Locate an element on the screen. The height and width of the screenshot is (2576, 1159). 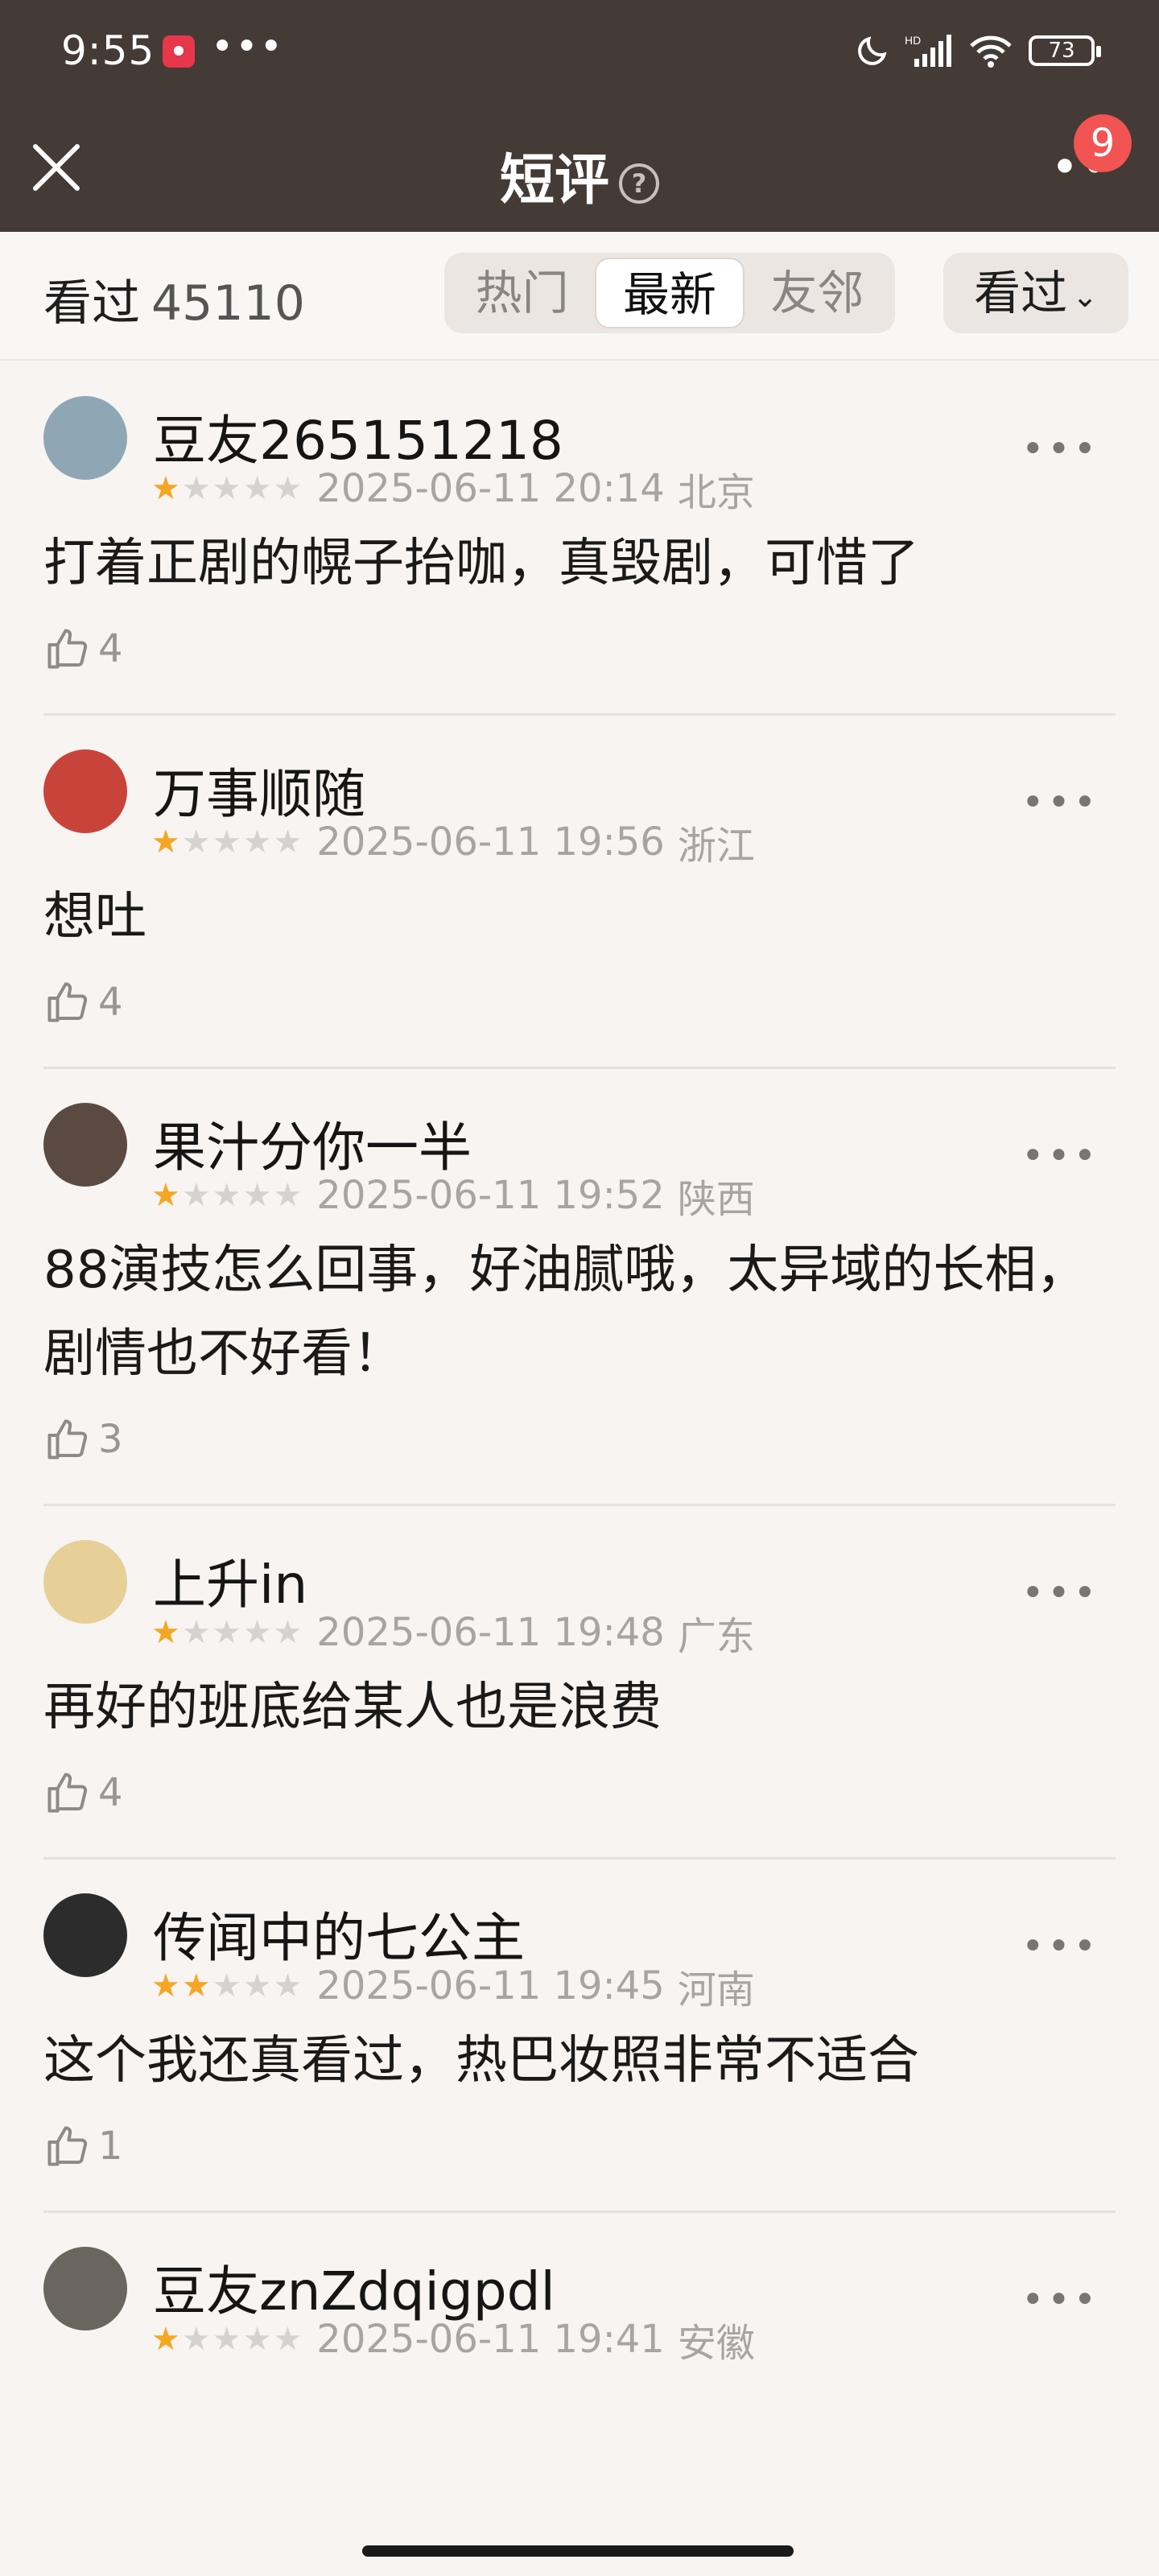
filter-bar: 看过 45110 热门 最新 友邻 看过 ⌄ is located at coordinates (579, 296).